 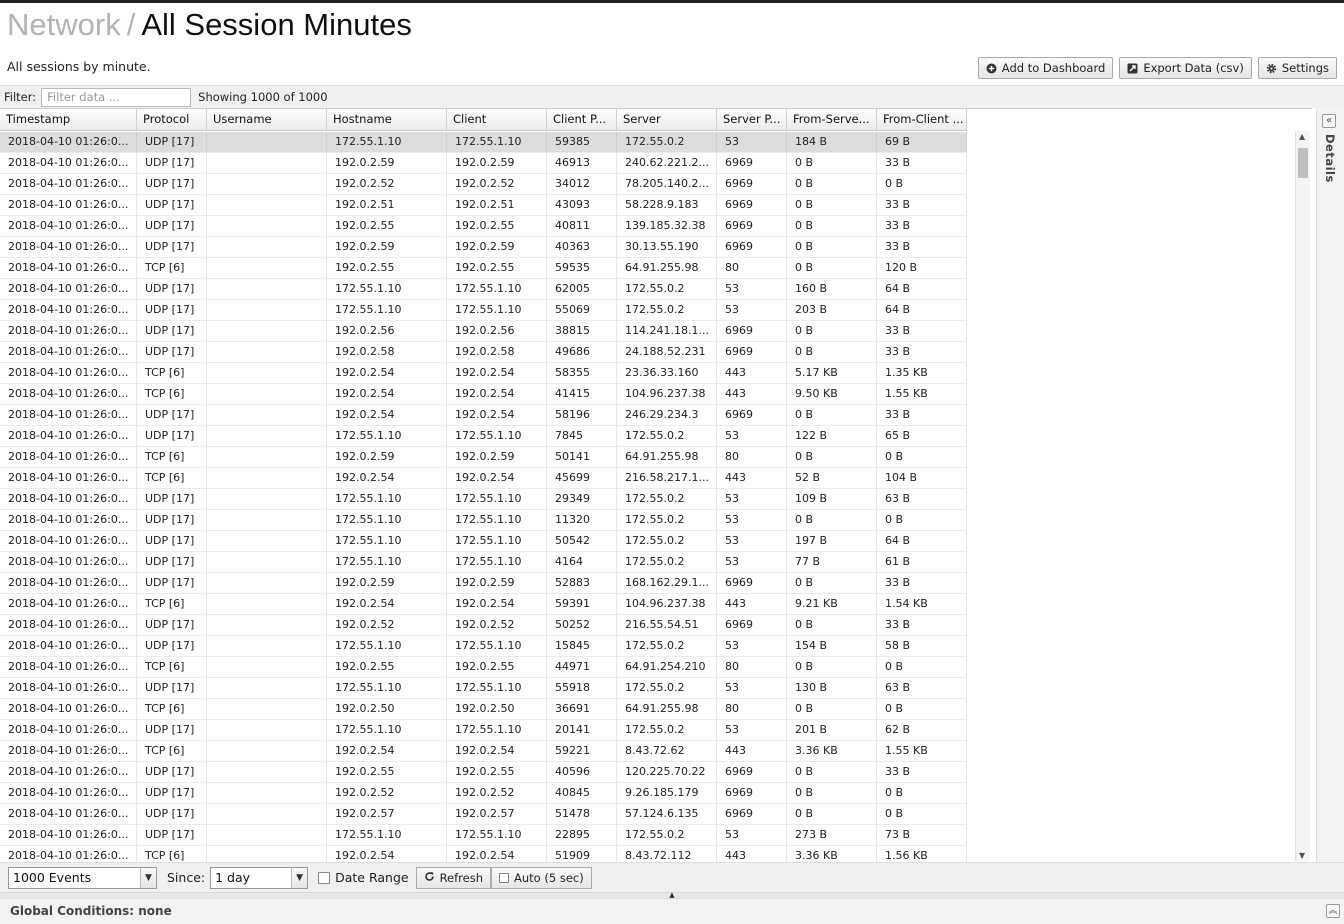 What do you see at coordinates (922, 373) in the screenshot?
I see `cell-from-client: 1.35 KB` at bounding box center [922, 373].